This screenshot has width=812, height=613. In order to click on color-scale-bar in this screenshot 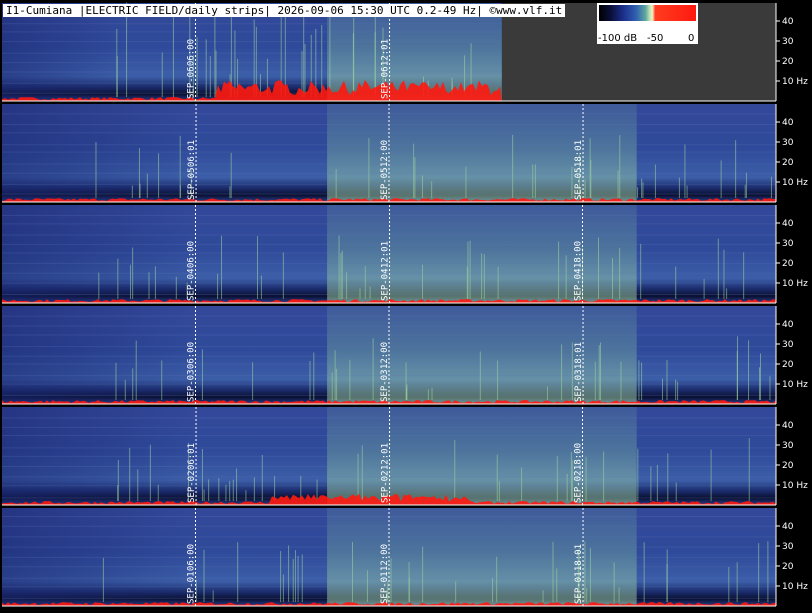, I will do `click(647, 13)`.